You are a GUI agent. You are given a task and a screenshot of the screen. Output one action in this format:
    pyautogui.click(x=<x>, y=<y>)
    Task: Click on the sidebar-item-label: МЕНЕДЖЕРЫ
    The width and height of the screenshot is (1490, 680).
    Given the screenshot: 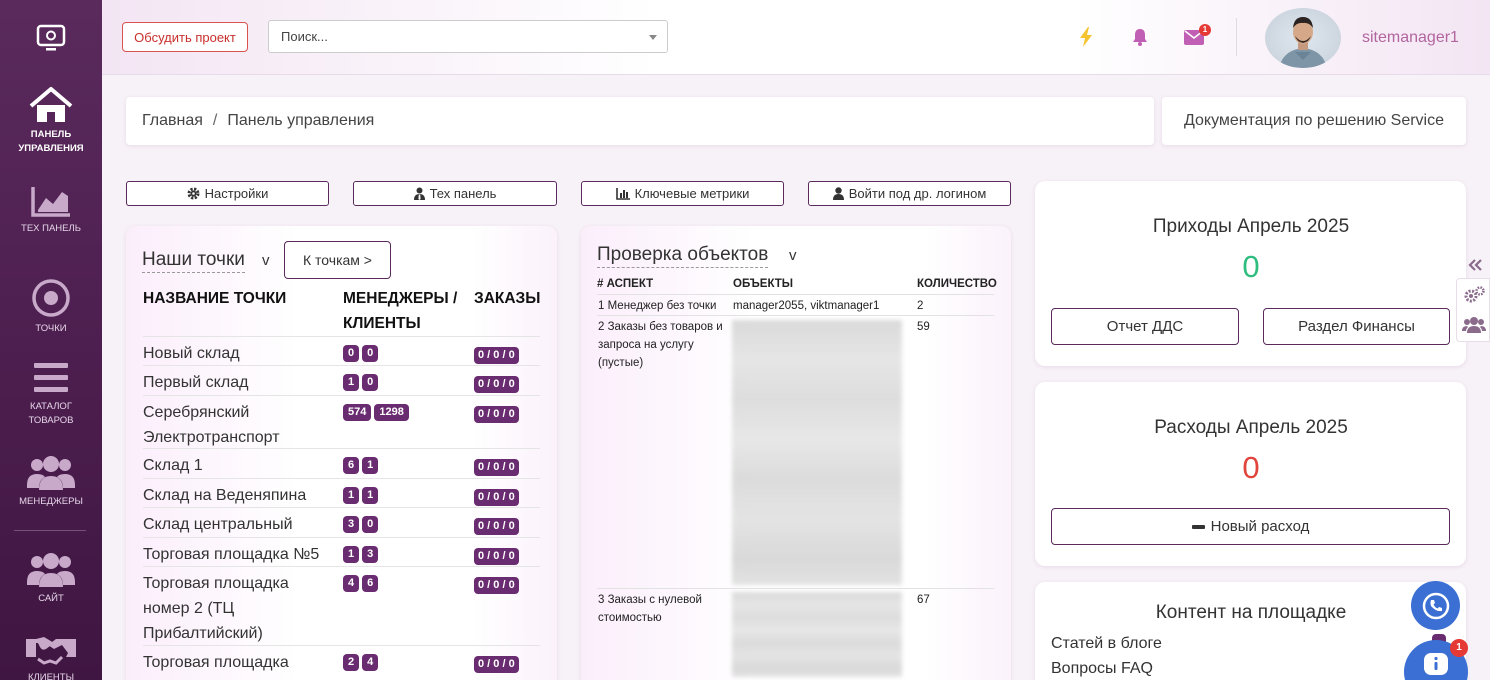 What is the action you would take?
    pyautogui.click(x=51, y=501)
    